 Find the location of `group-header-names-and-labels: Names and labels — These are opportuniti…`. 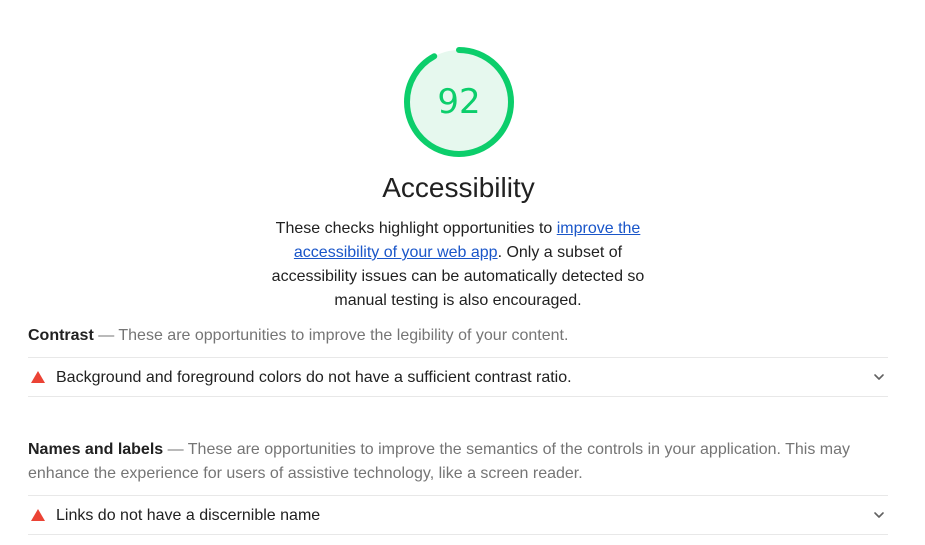

group-header-names-and-labels: Names and labels — These are opportuniti… is located at coordinates (458, 462).